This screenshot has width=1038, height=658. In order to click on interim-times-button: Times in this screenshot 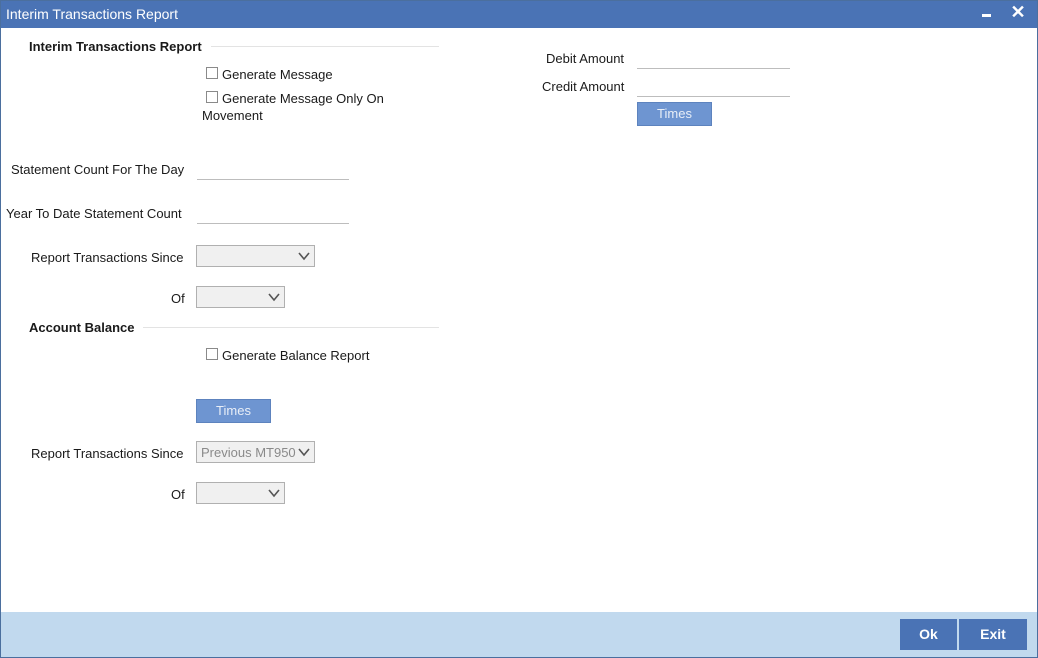, I will do `click(674, 114)`.